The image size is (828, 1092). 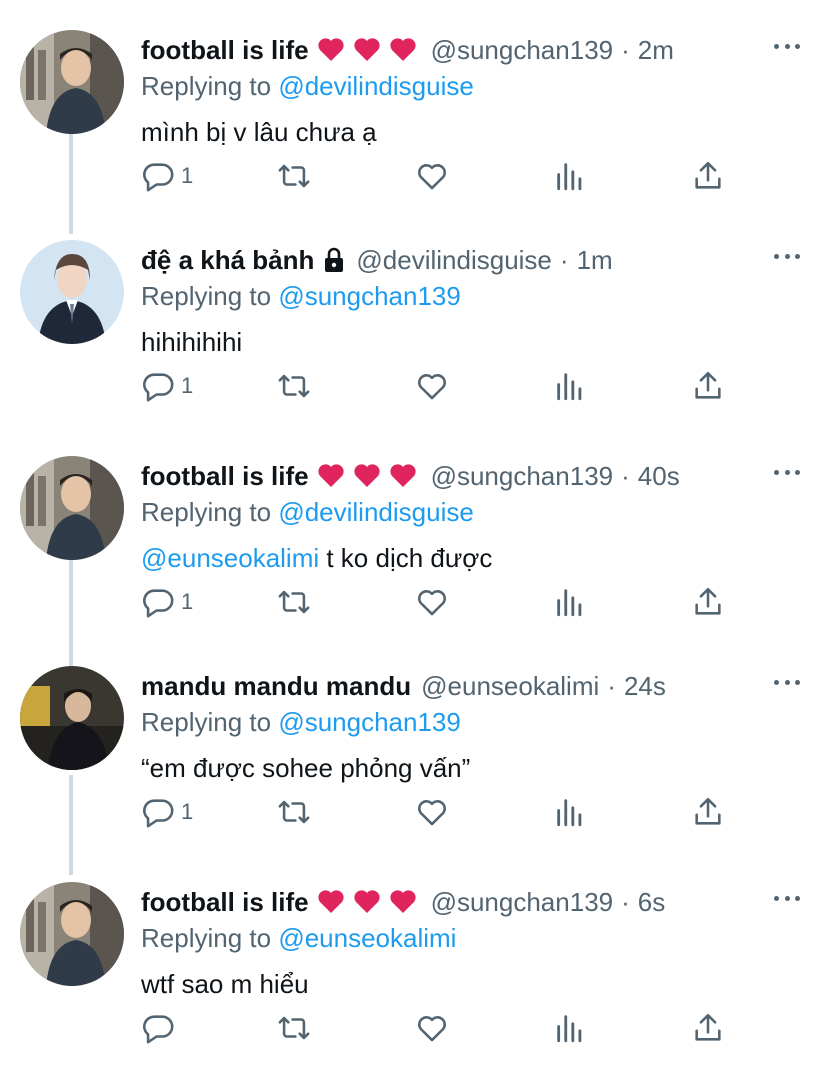 I want to click on user-handle: @devilindisguise, so click(x=454, y=260).